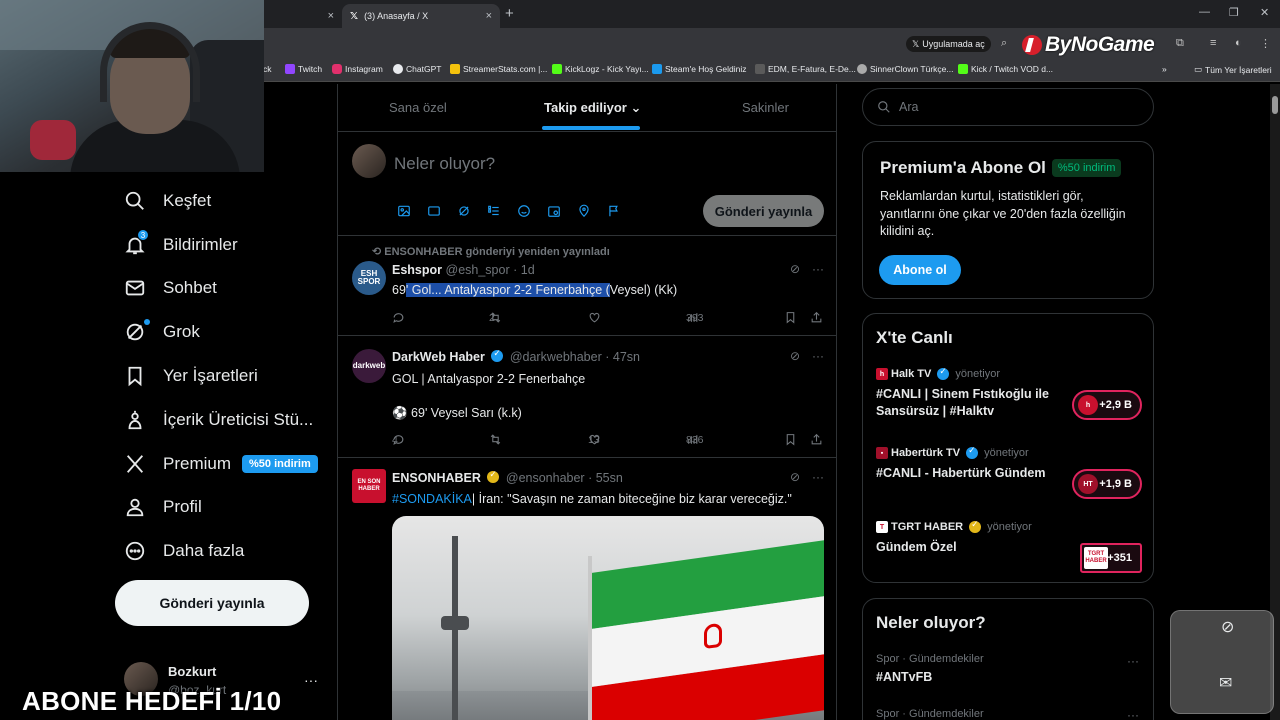 The image size is (1280, 720). I want to click on like-button, so click(594, 317).